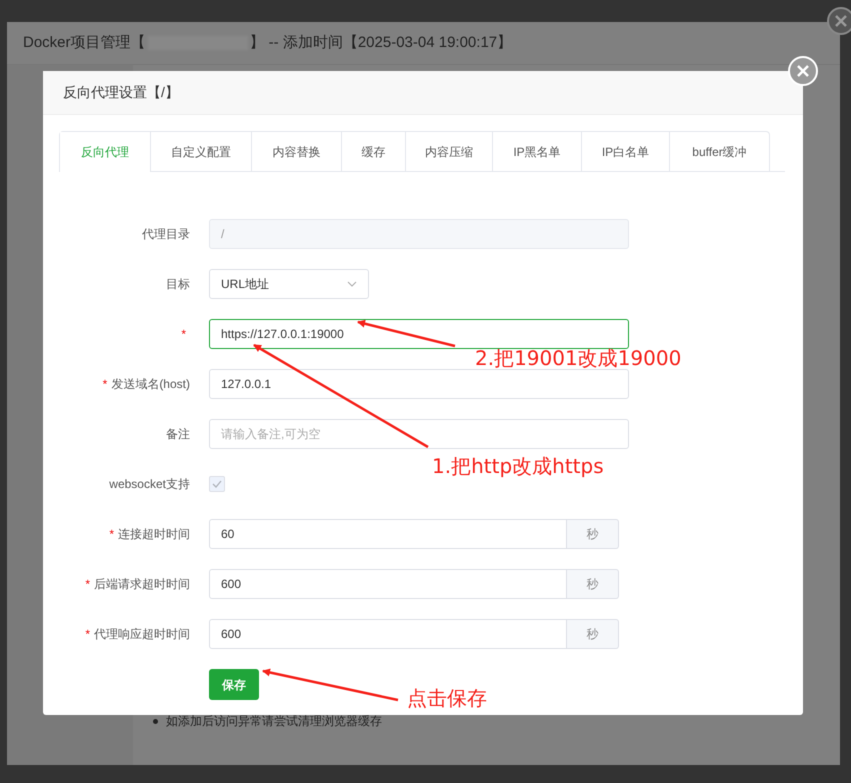  What do you see at coordinates (178, 284) in the screenshot?
I see `field-label: 目标` at bounding box center [178, 284].